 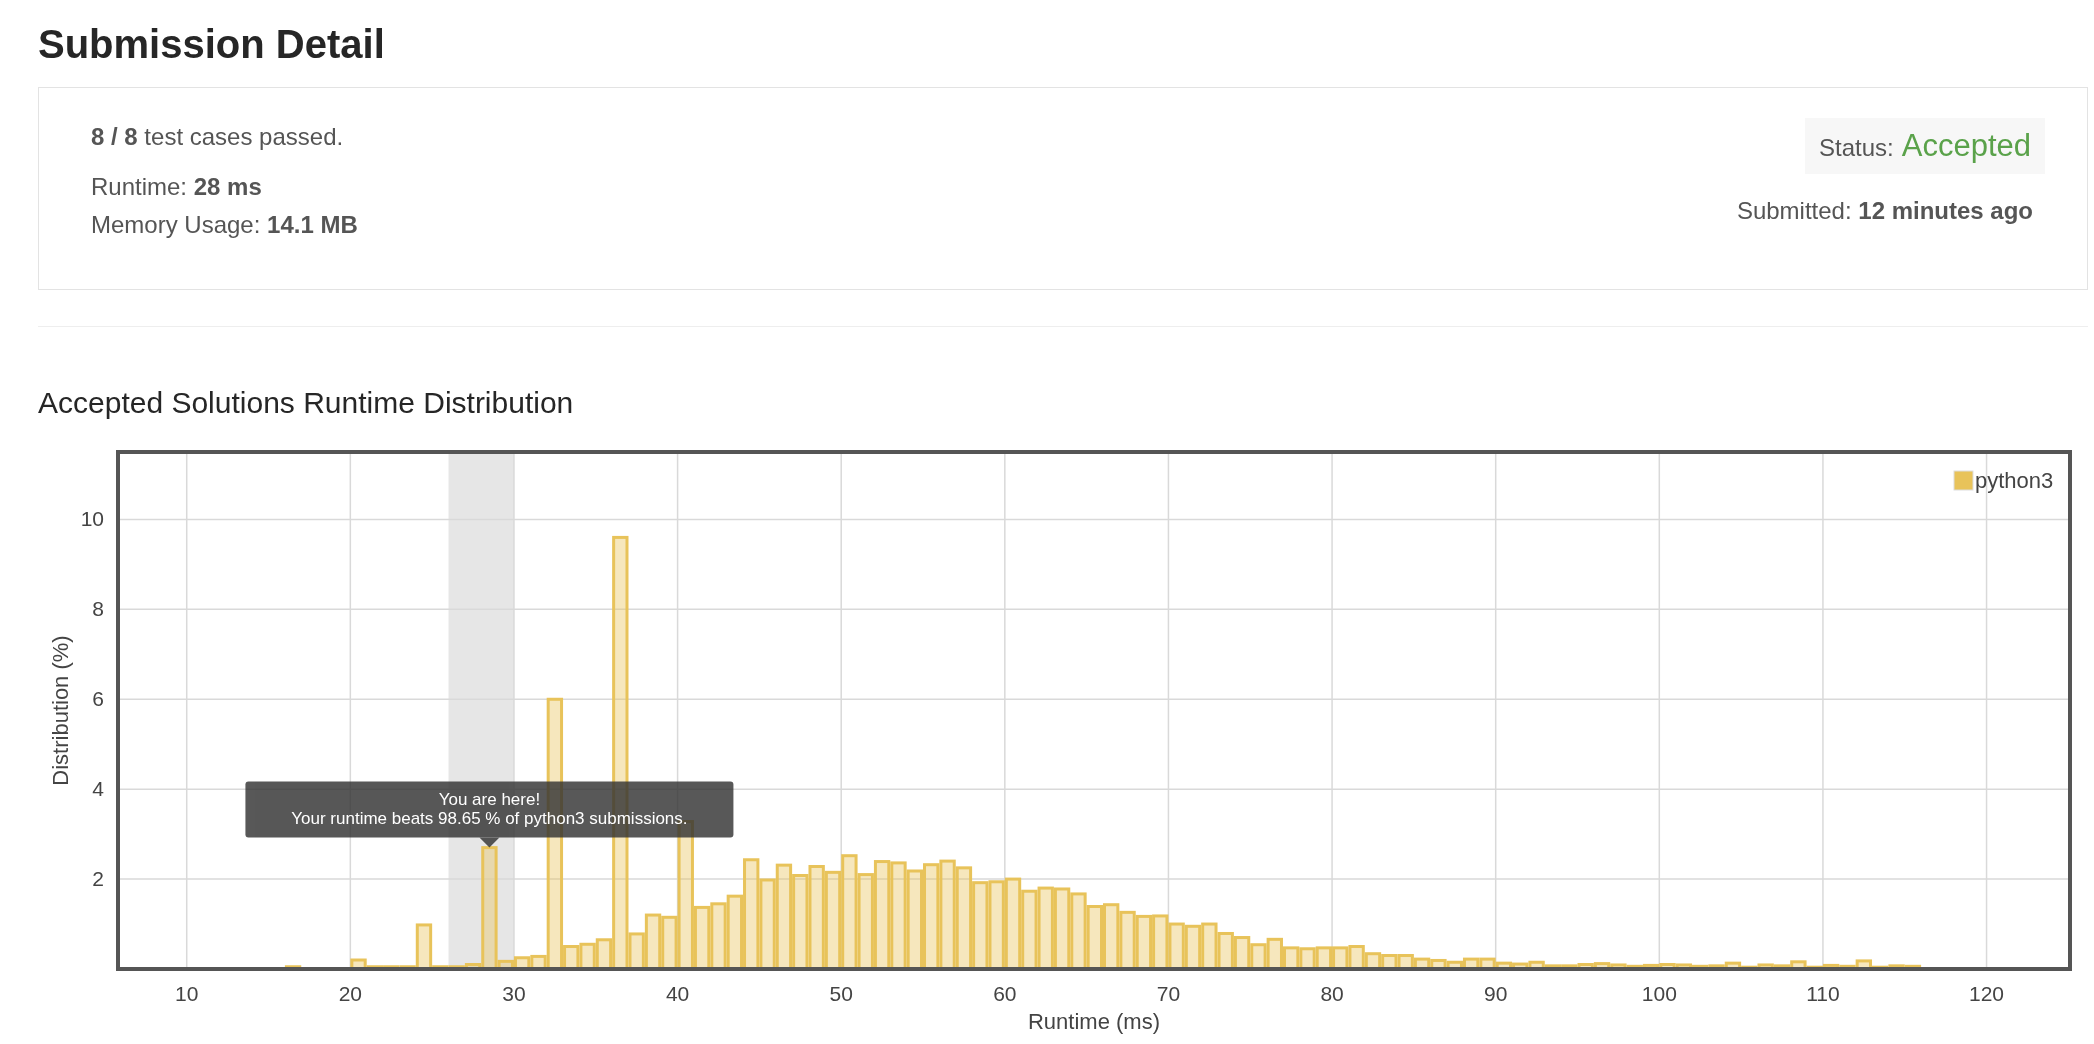 What do you see at coordinates (1823, 993) in the screenshot?
I see `axis-tick-label: 110` at bounding box center [1823, 993].